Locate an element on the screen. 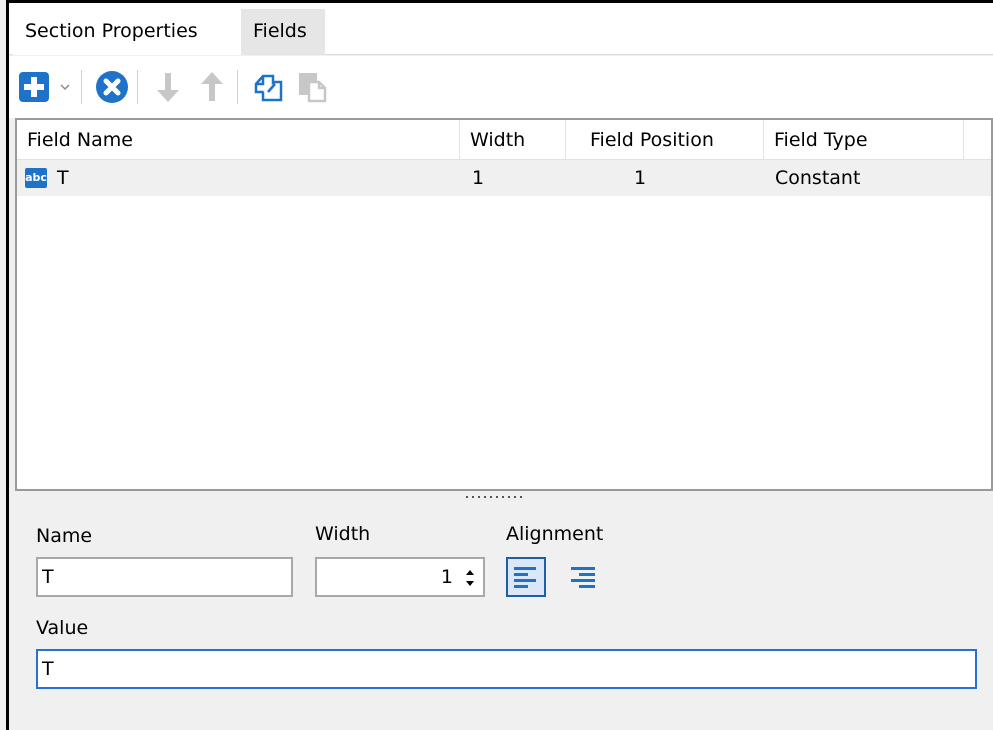 The height and width of the screenshot is (730, 993). chevron-down-icon is located at coordinates (65, 87).